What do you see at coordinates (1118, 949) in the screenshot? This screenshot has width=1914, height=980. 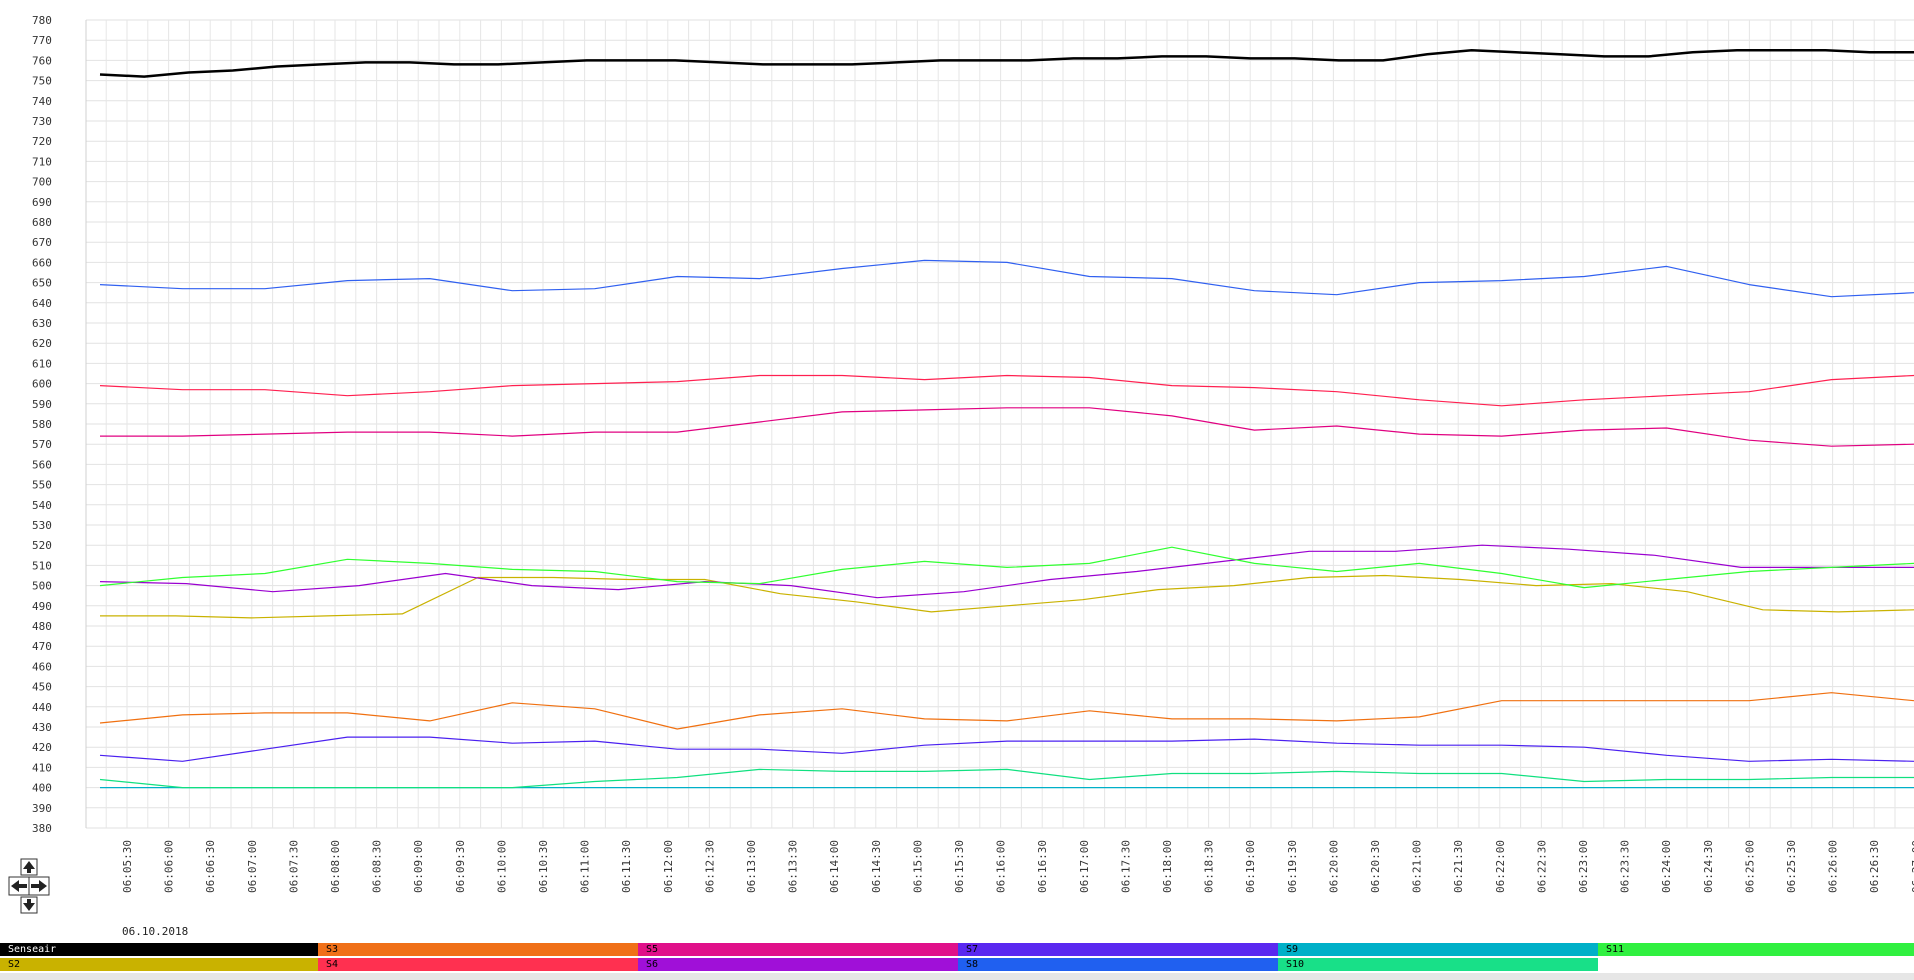 I see `legend-item-s7: S7` at bounding box center [1118, 949].